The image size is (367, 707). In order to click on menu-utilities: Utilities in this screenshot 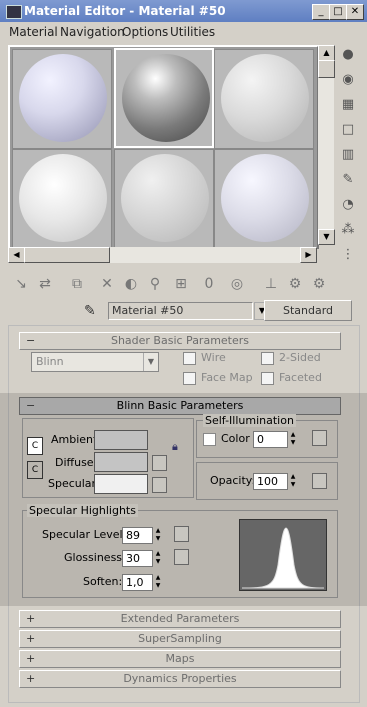, I will do `click(192, 32)`.